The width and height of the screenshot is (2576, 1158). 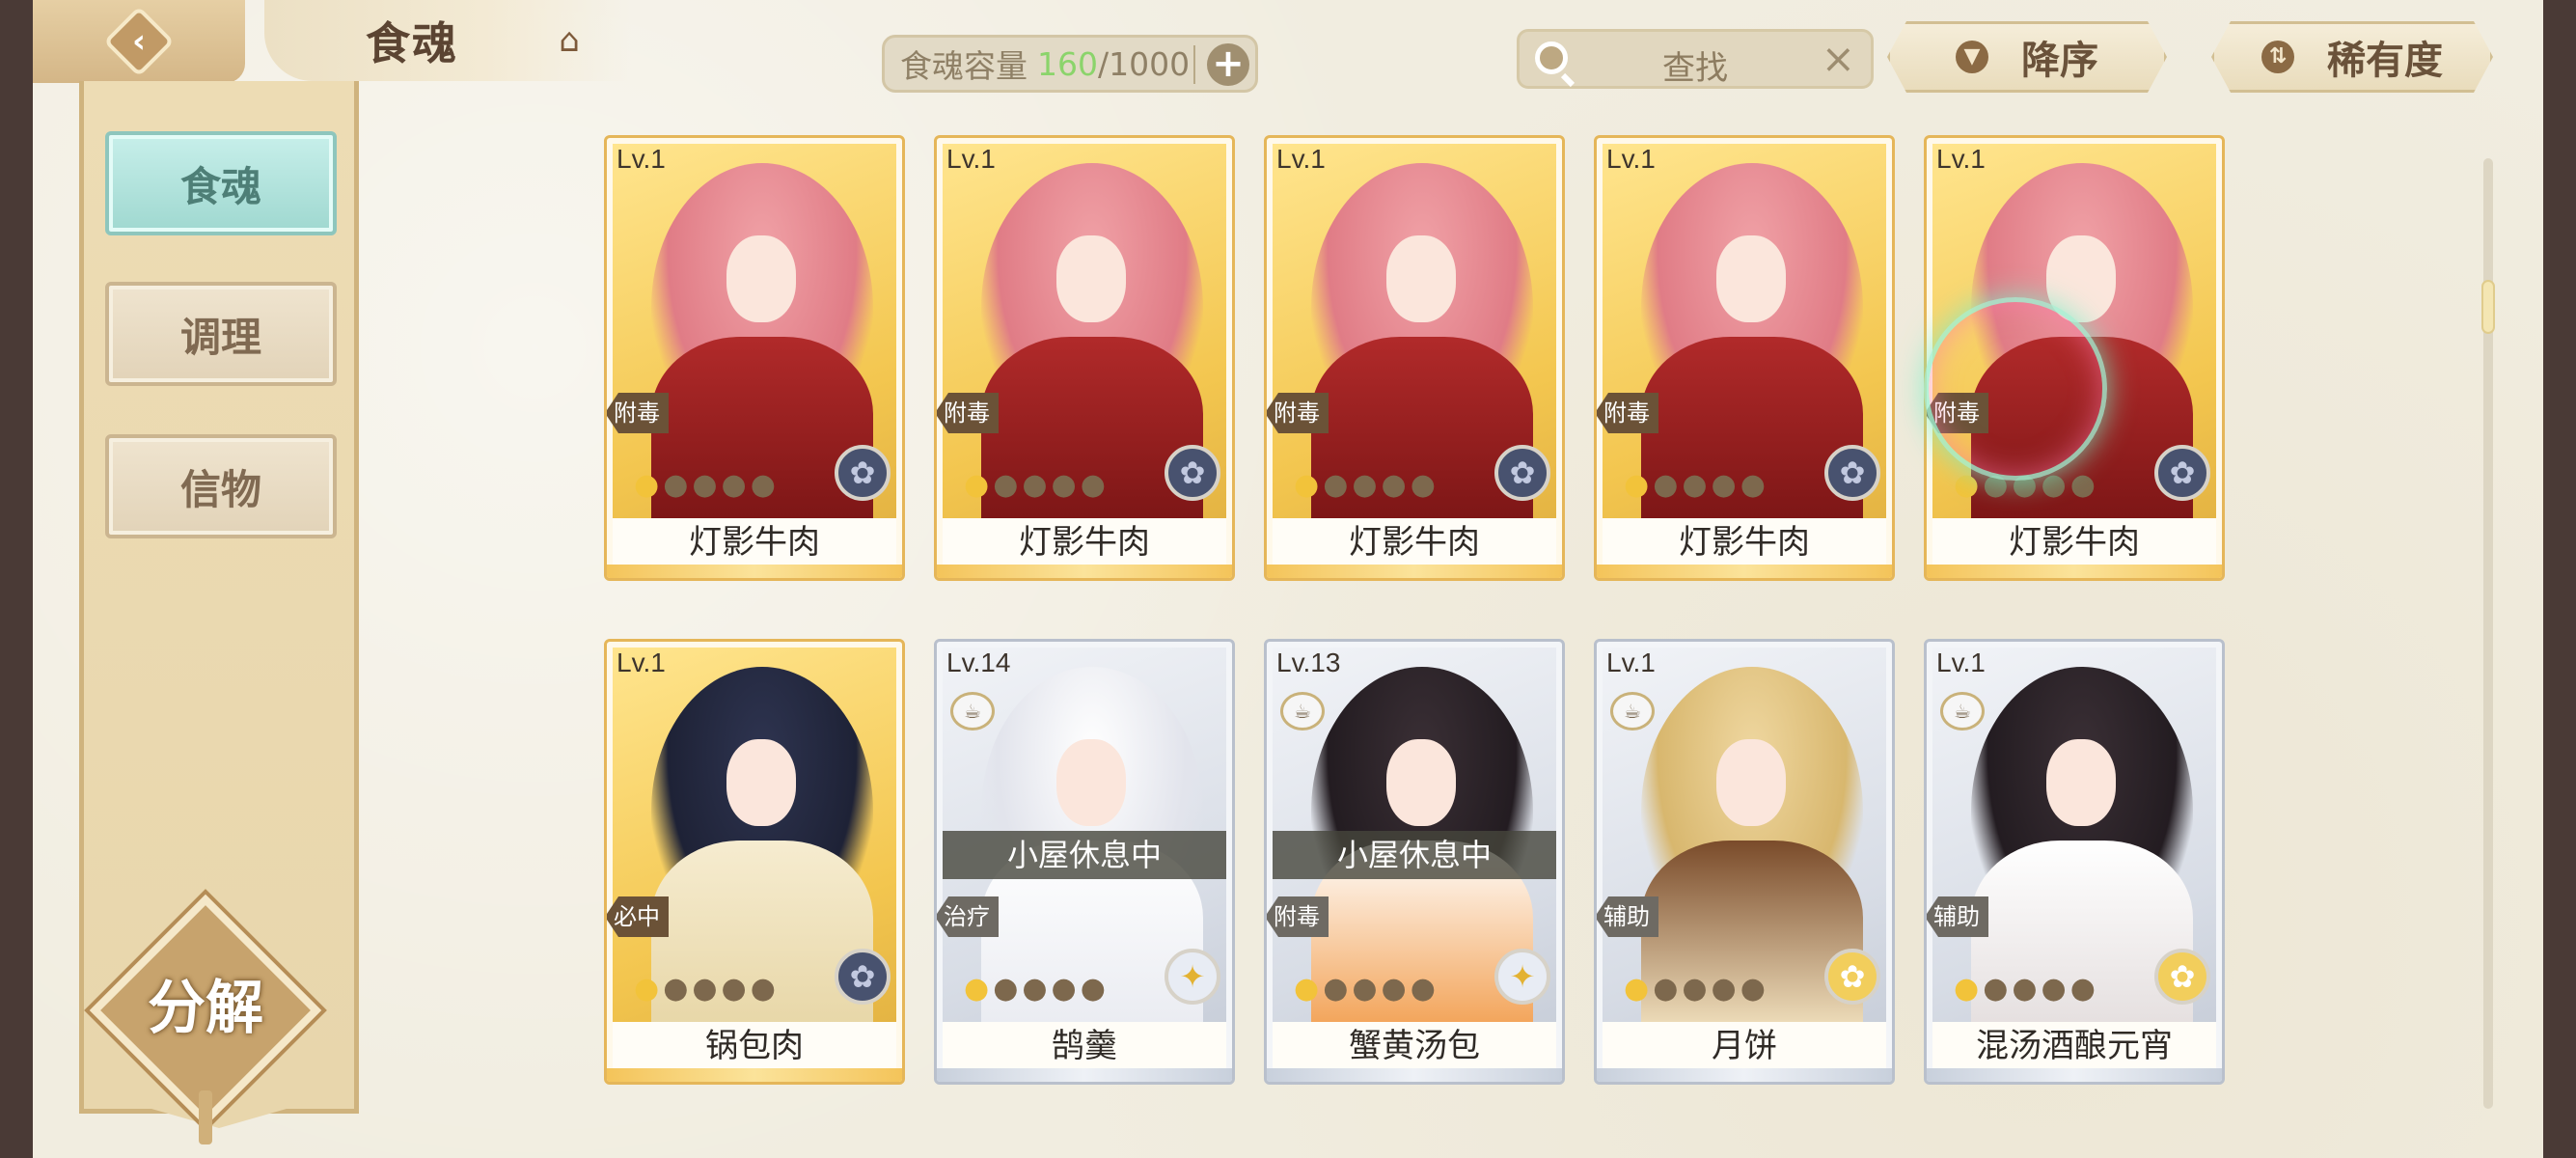 I want to click on card-name: 锅包肉, so click(x=755, y=1046).